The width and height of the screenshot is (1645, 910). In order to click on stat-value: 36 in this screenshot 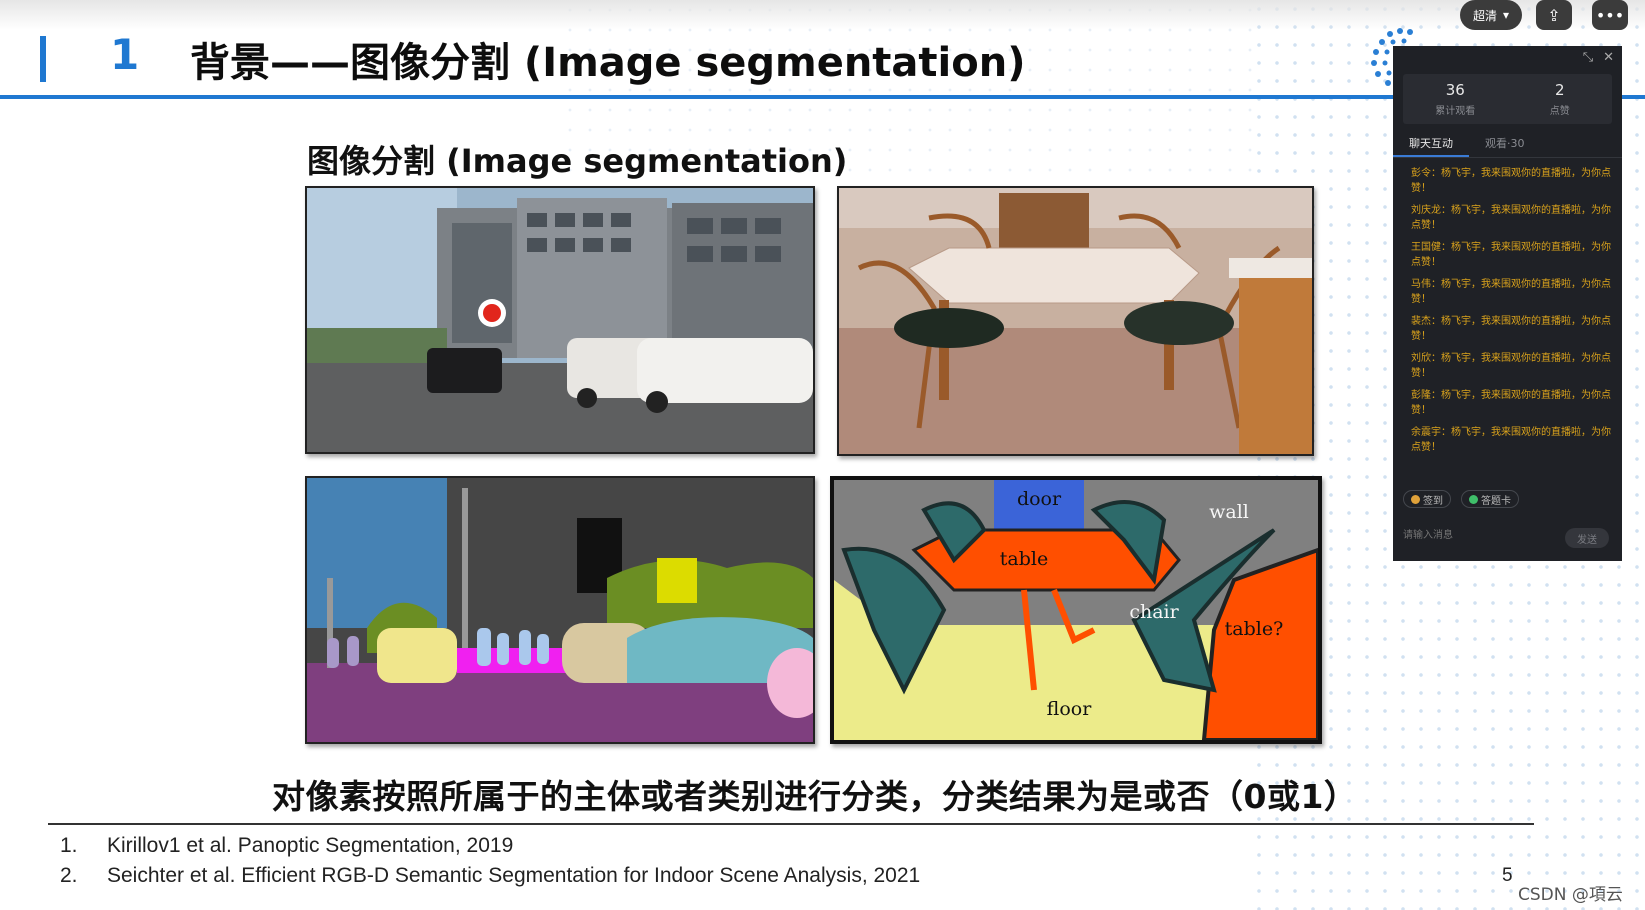, I will do `click(1455, 90)`.